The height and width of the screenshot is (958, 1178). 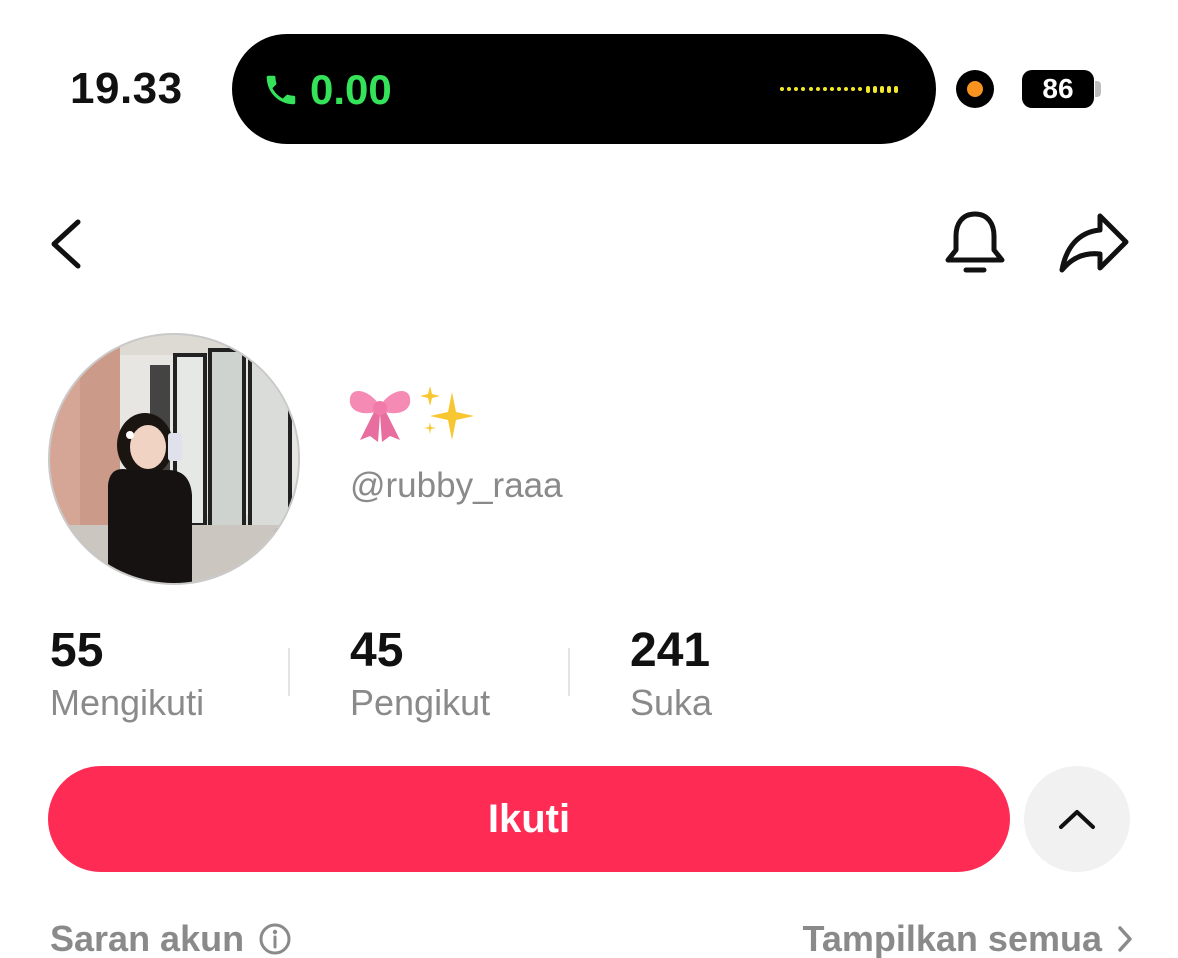 What do you see at coordinates (351, 89) in the screenshot?
I see `call-duration: 0.00` at bounding box center [351, 89].